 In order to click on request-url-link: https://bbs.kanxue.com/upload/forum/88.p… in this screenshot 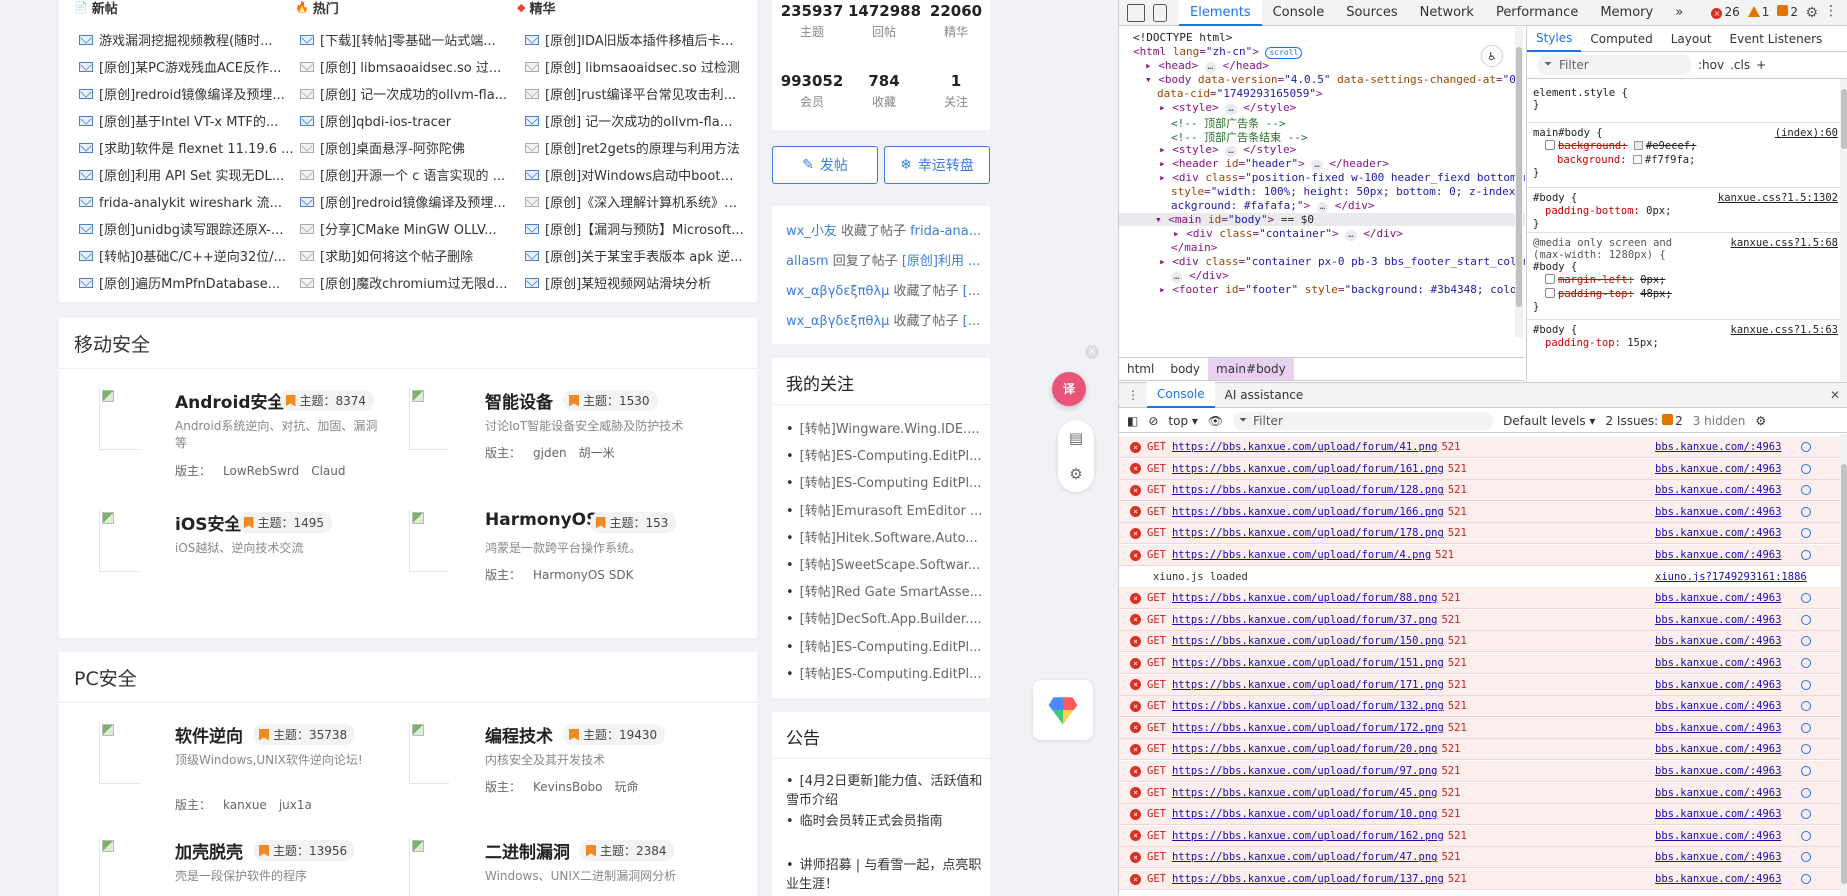, I will do `click(1305, 598)`.